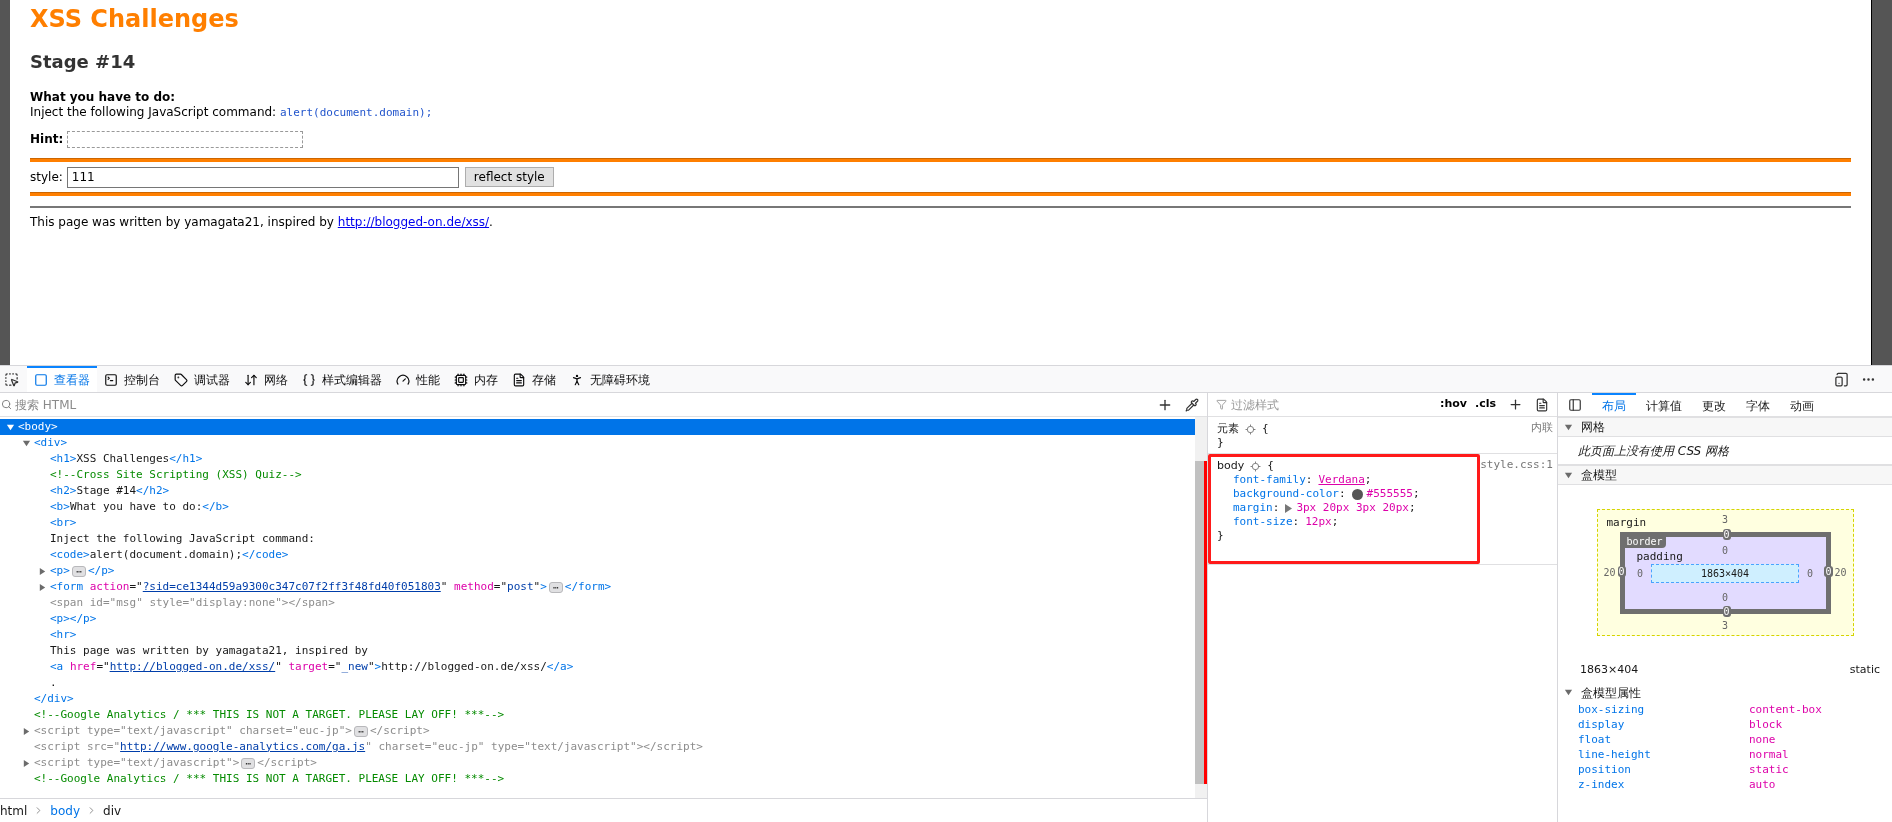 The image size is (1892, 822). Describe the element at coordinates (132, 379) in the screenshot. I see `devtools-tab: 控制台` at that location.